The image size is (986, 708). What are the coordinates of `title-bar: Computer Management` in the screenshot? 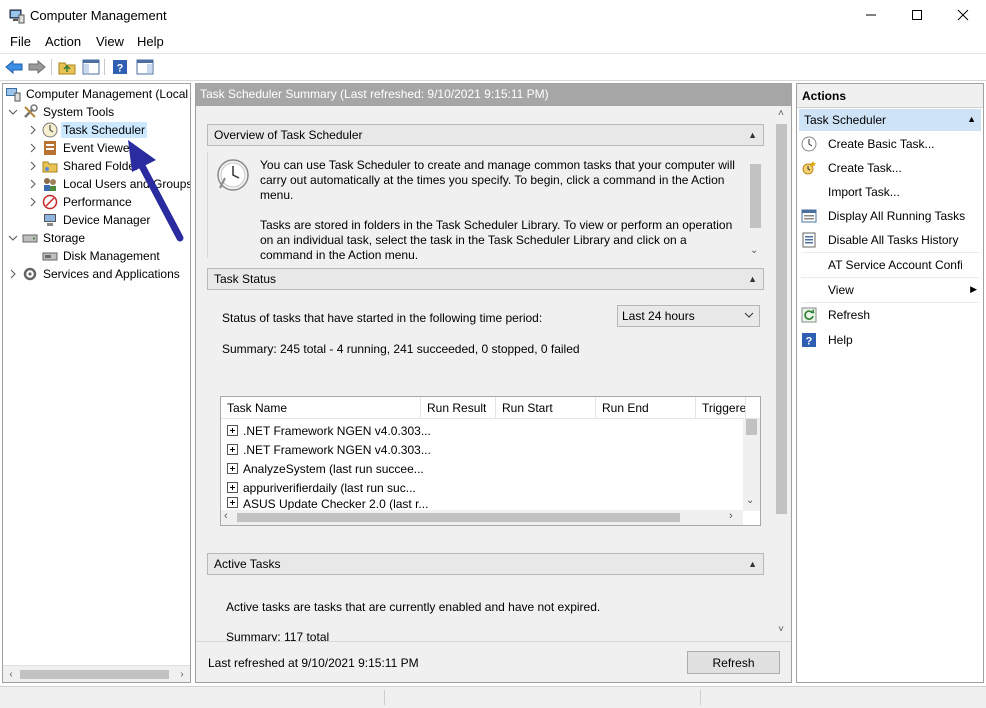 It's located at (493, 16).